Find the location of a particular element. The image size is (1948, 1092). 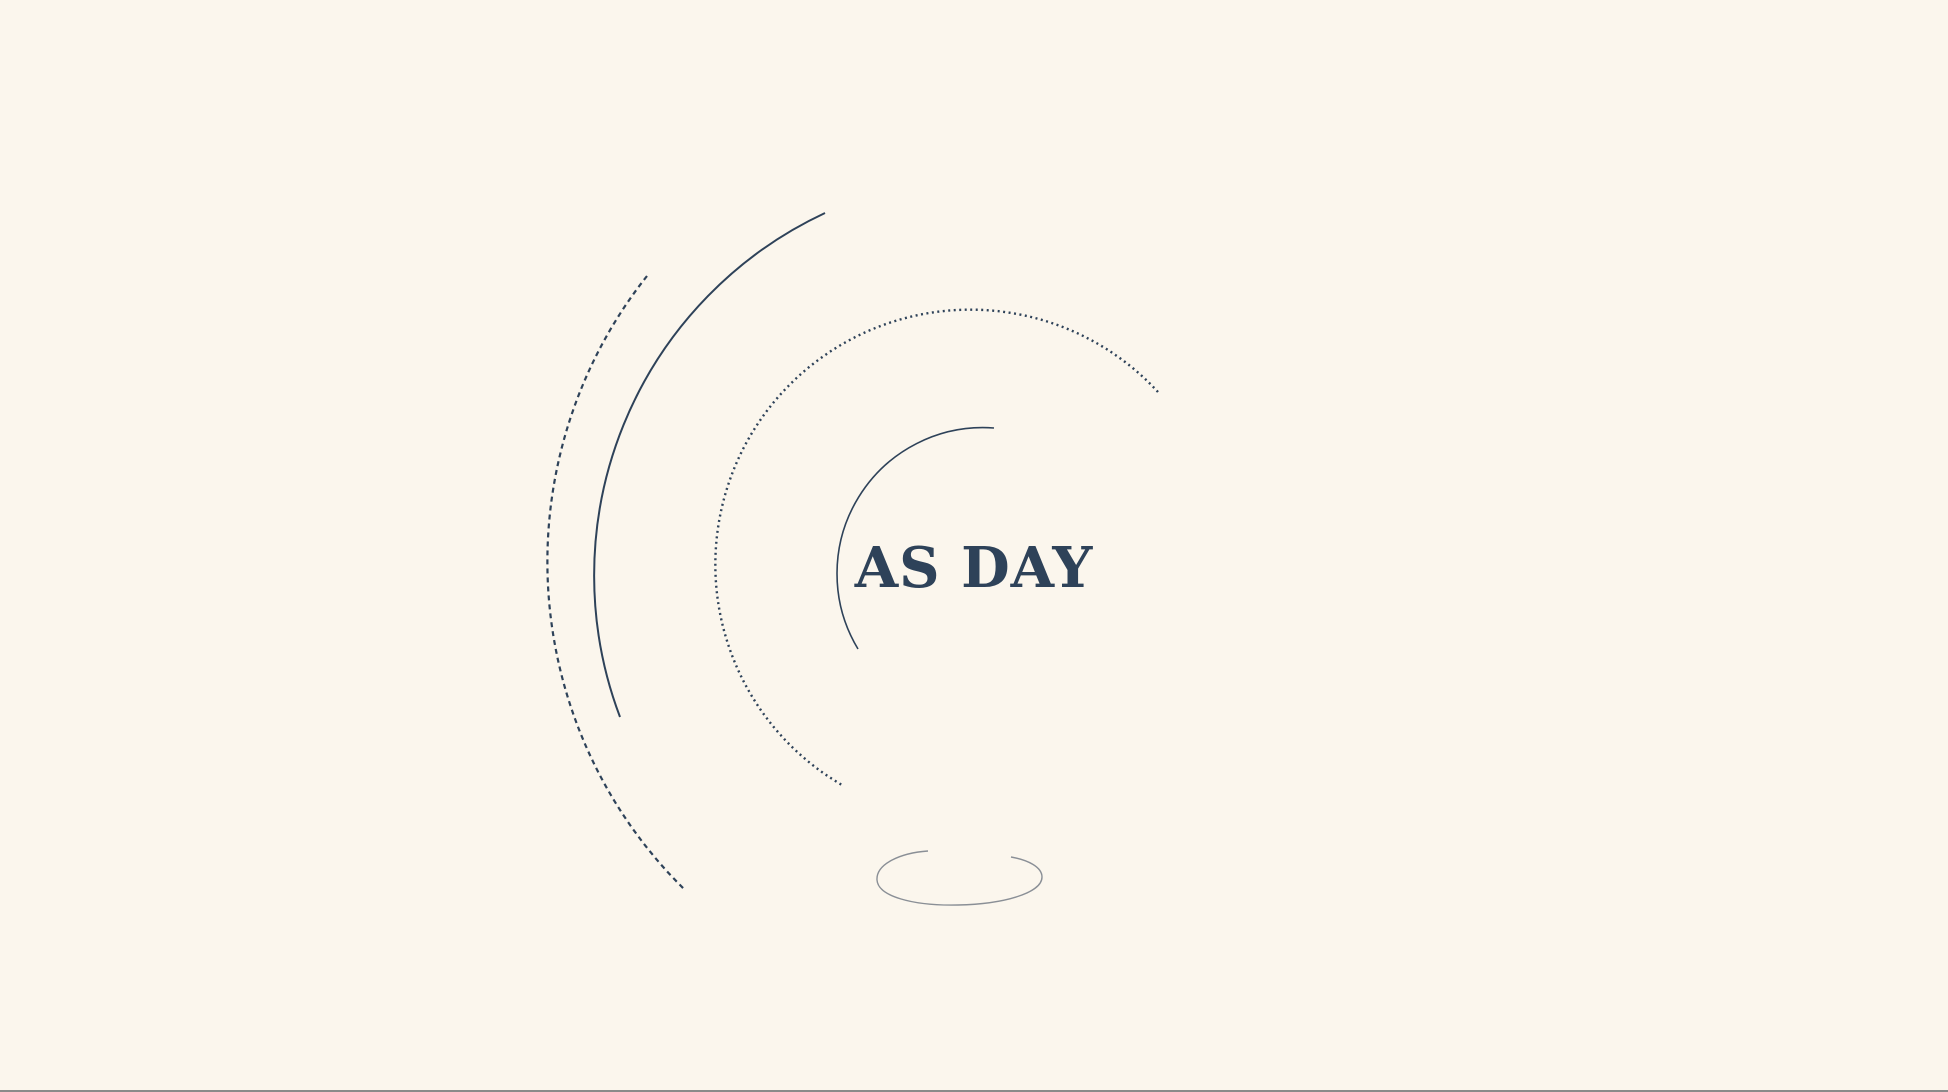

bottom-ellipse is located at coordinates (959, 878).